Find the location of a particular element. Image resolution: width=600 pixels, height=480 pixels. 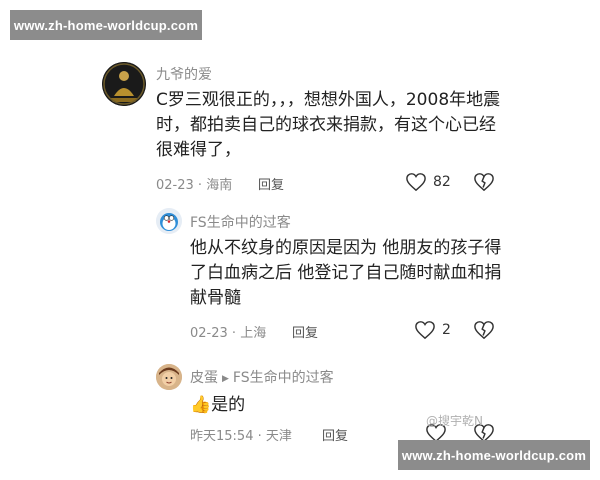

golden-figure-avatar-icon is located at coordinates (124, 84).